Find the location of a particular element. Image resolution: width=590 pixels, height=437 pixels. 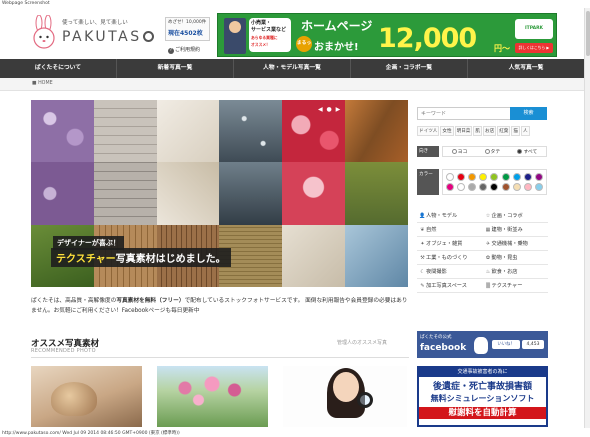

leaf-icon: ❦ is located at coordinates (422, 230).